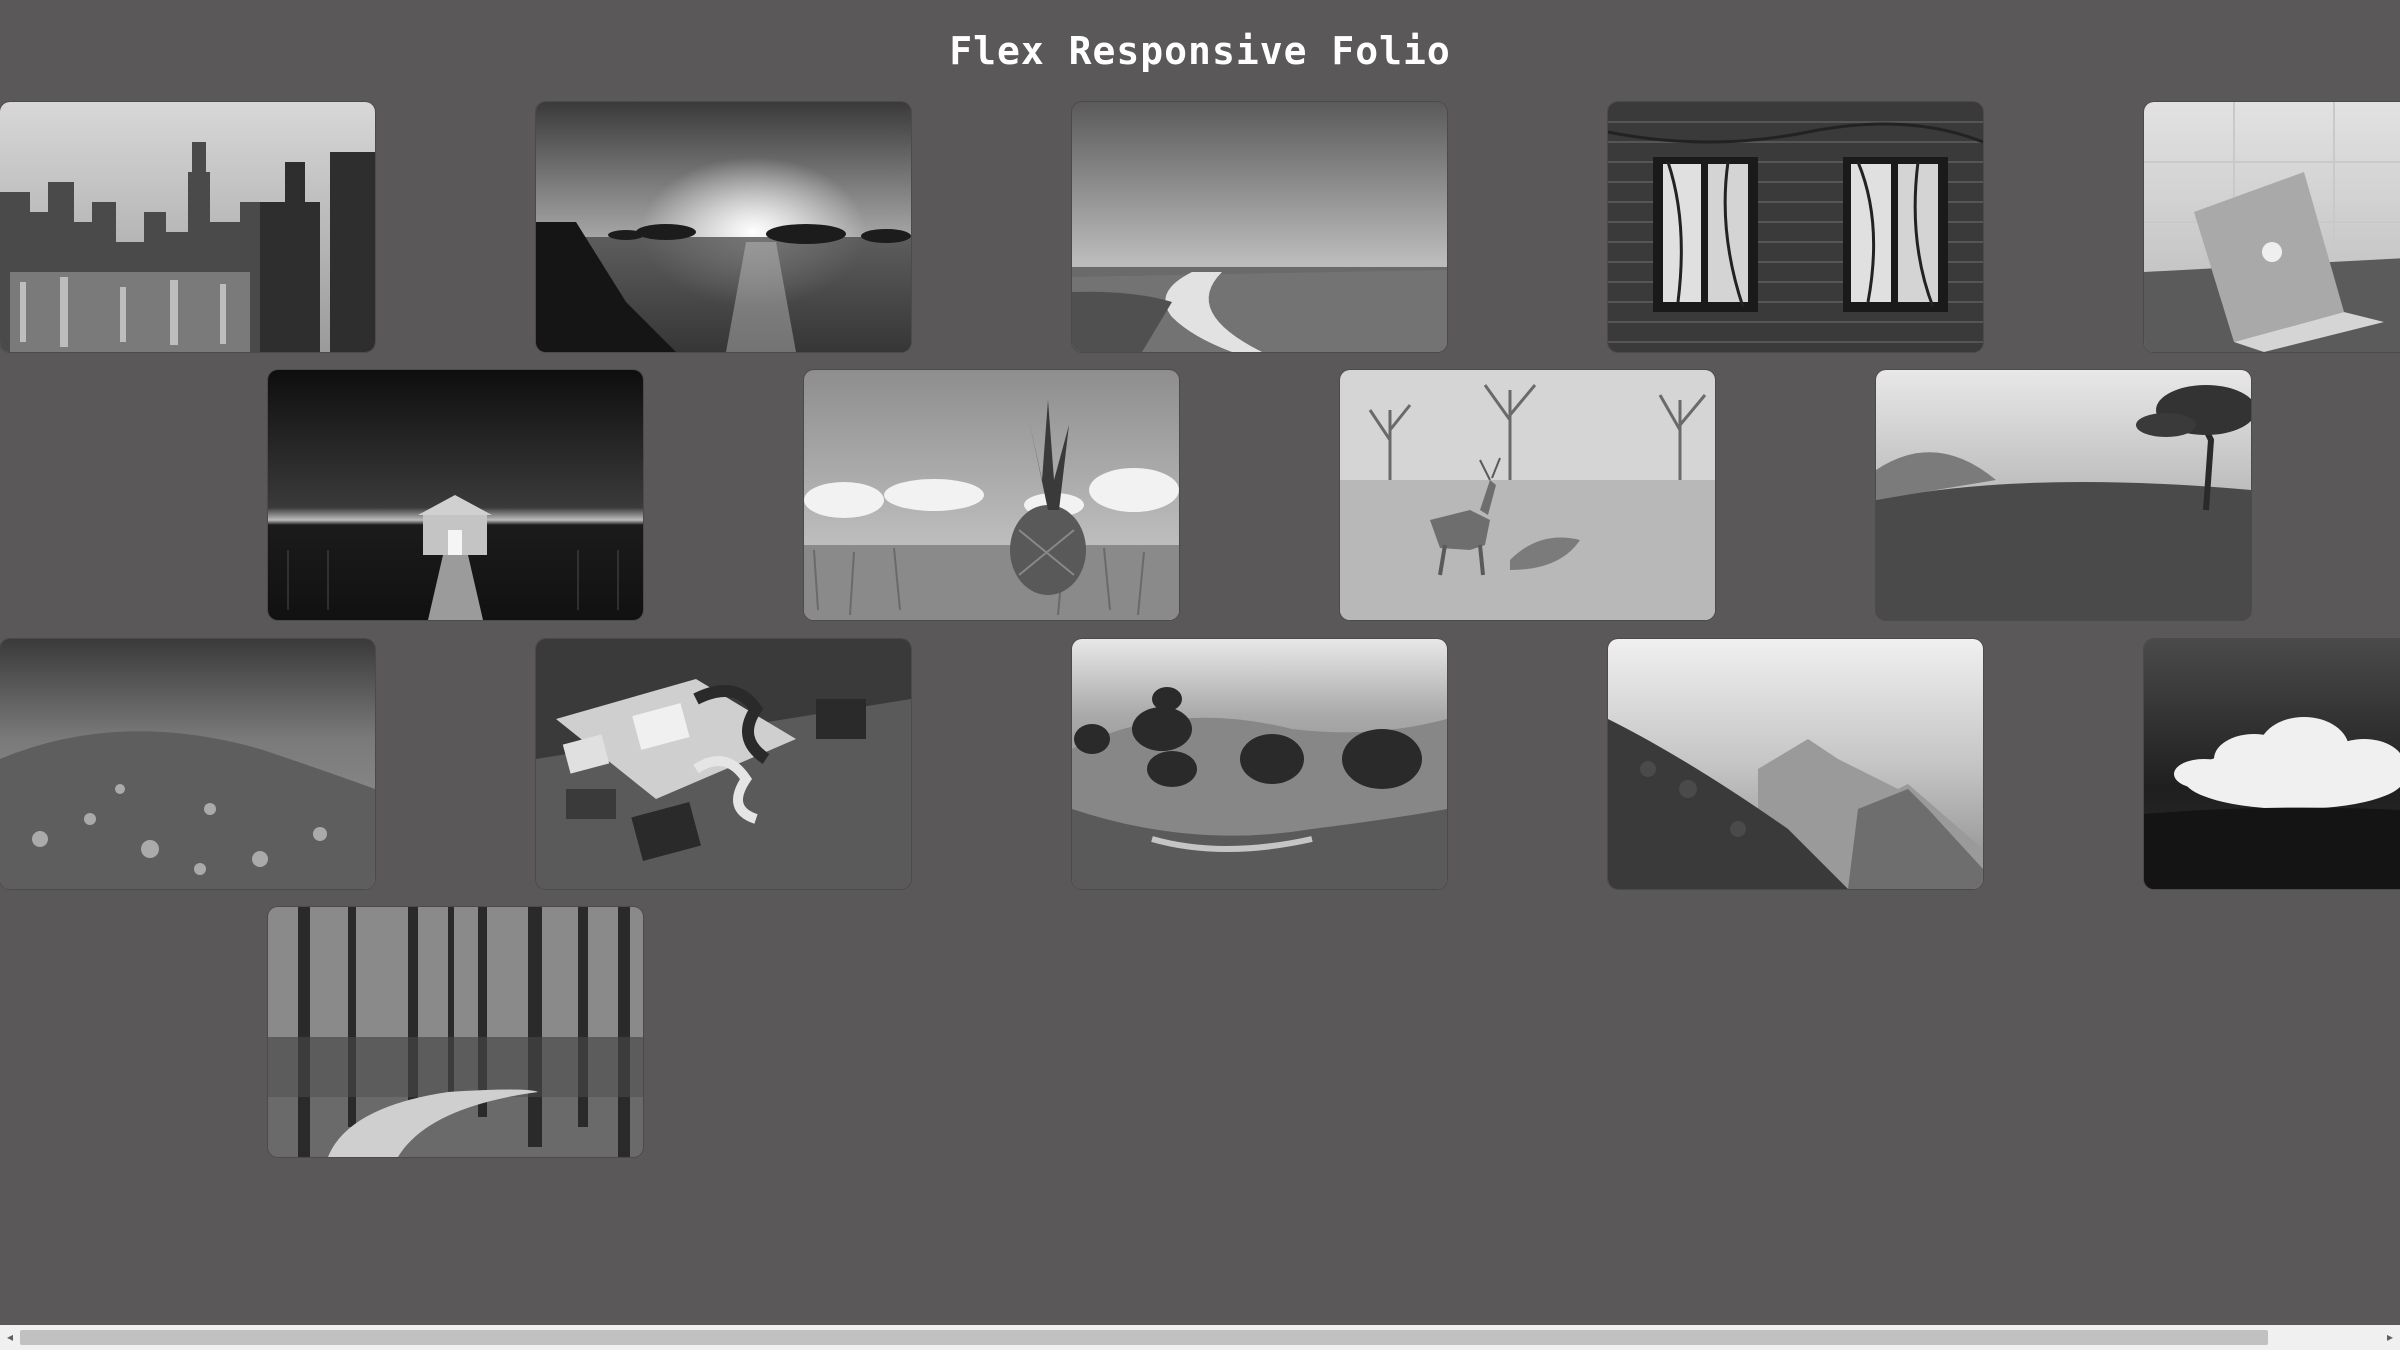 This screenshot has width=2400, height=1350. Describe the element at coordinates (2390, 1337) in the screenshot. I see `scroll-right-arrow-icon: ▸` at that location.